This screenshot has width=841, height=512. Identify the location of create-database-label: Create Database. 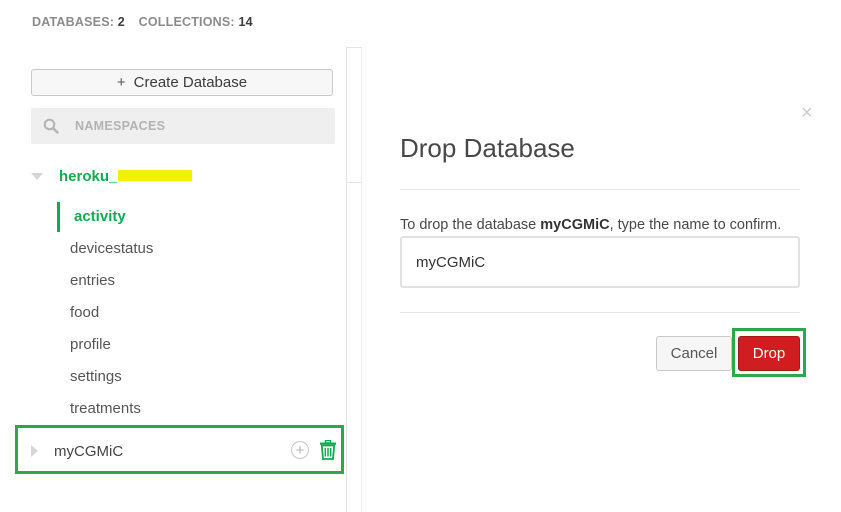
(190, 82).